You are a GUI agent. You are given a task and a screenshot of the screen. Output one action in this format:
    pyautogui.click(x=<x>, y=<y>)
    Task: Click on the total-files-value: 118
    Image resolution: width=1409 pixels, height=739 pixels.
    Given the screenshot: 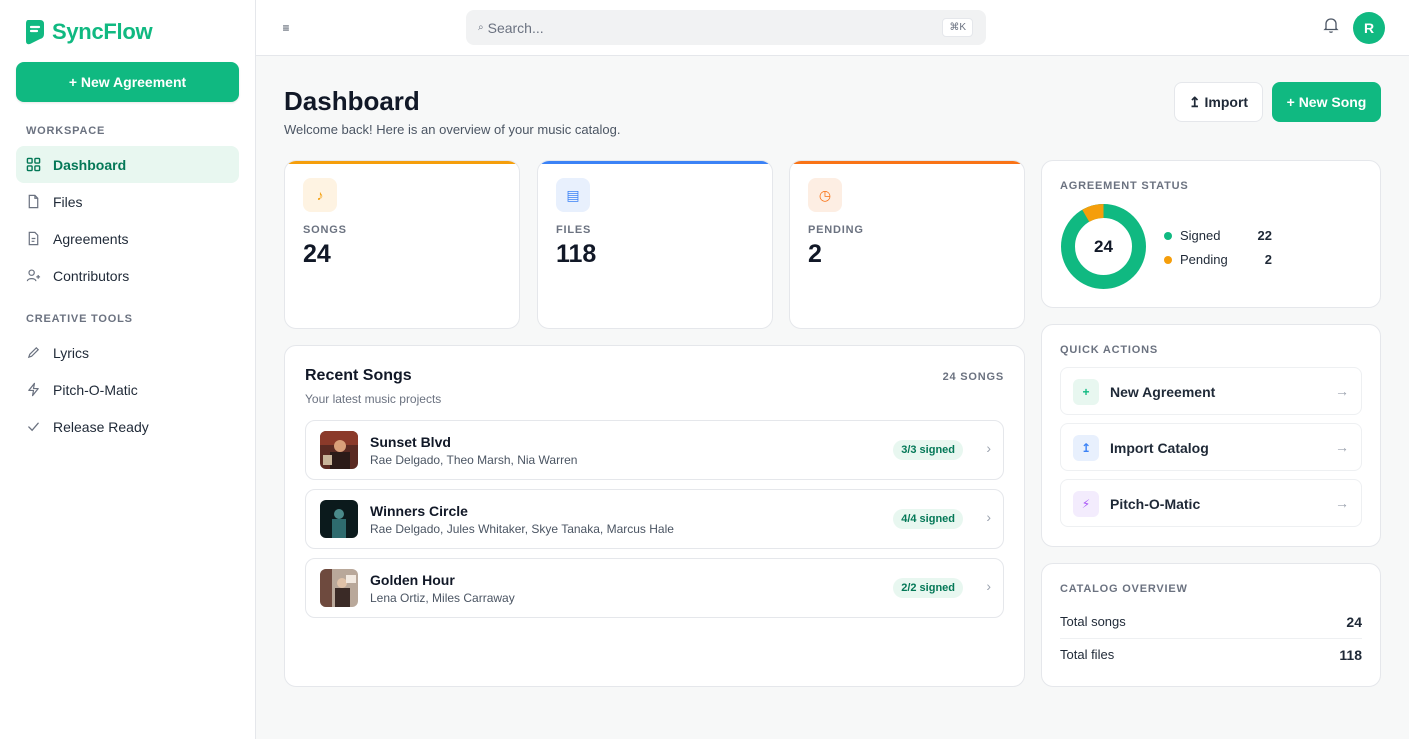 What is the action you would take?
    pyautogui.click(x=1350, y=654)
    